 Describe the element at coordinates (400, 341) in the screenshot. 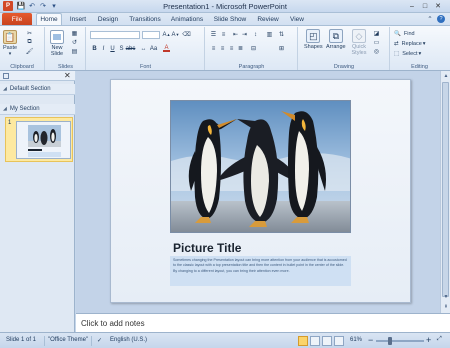

I see `zoom-slider` at that location.